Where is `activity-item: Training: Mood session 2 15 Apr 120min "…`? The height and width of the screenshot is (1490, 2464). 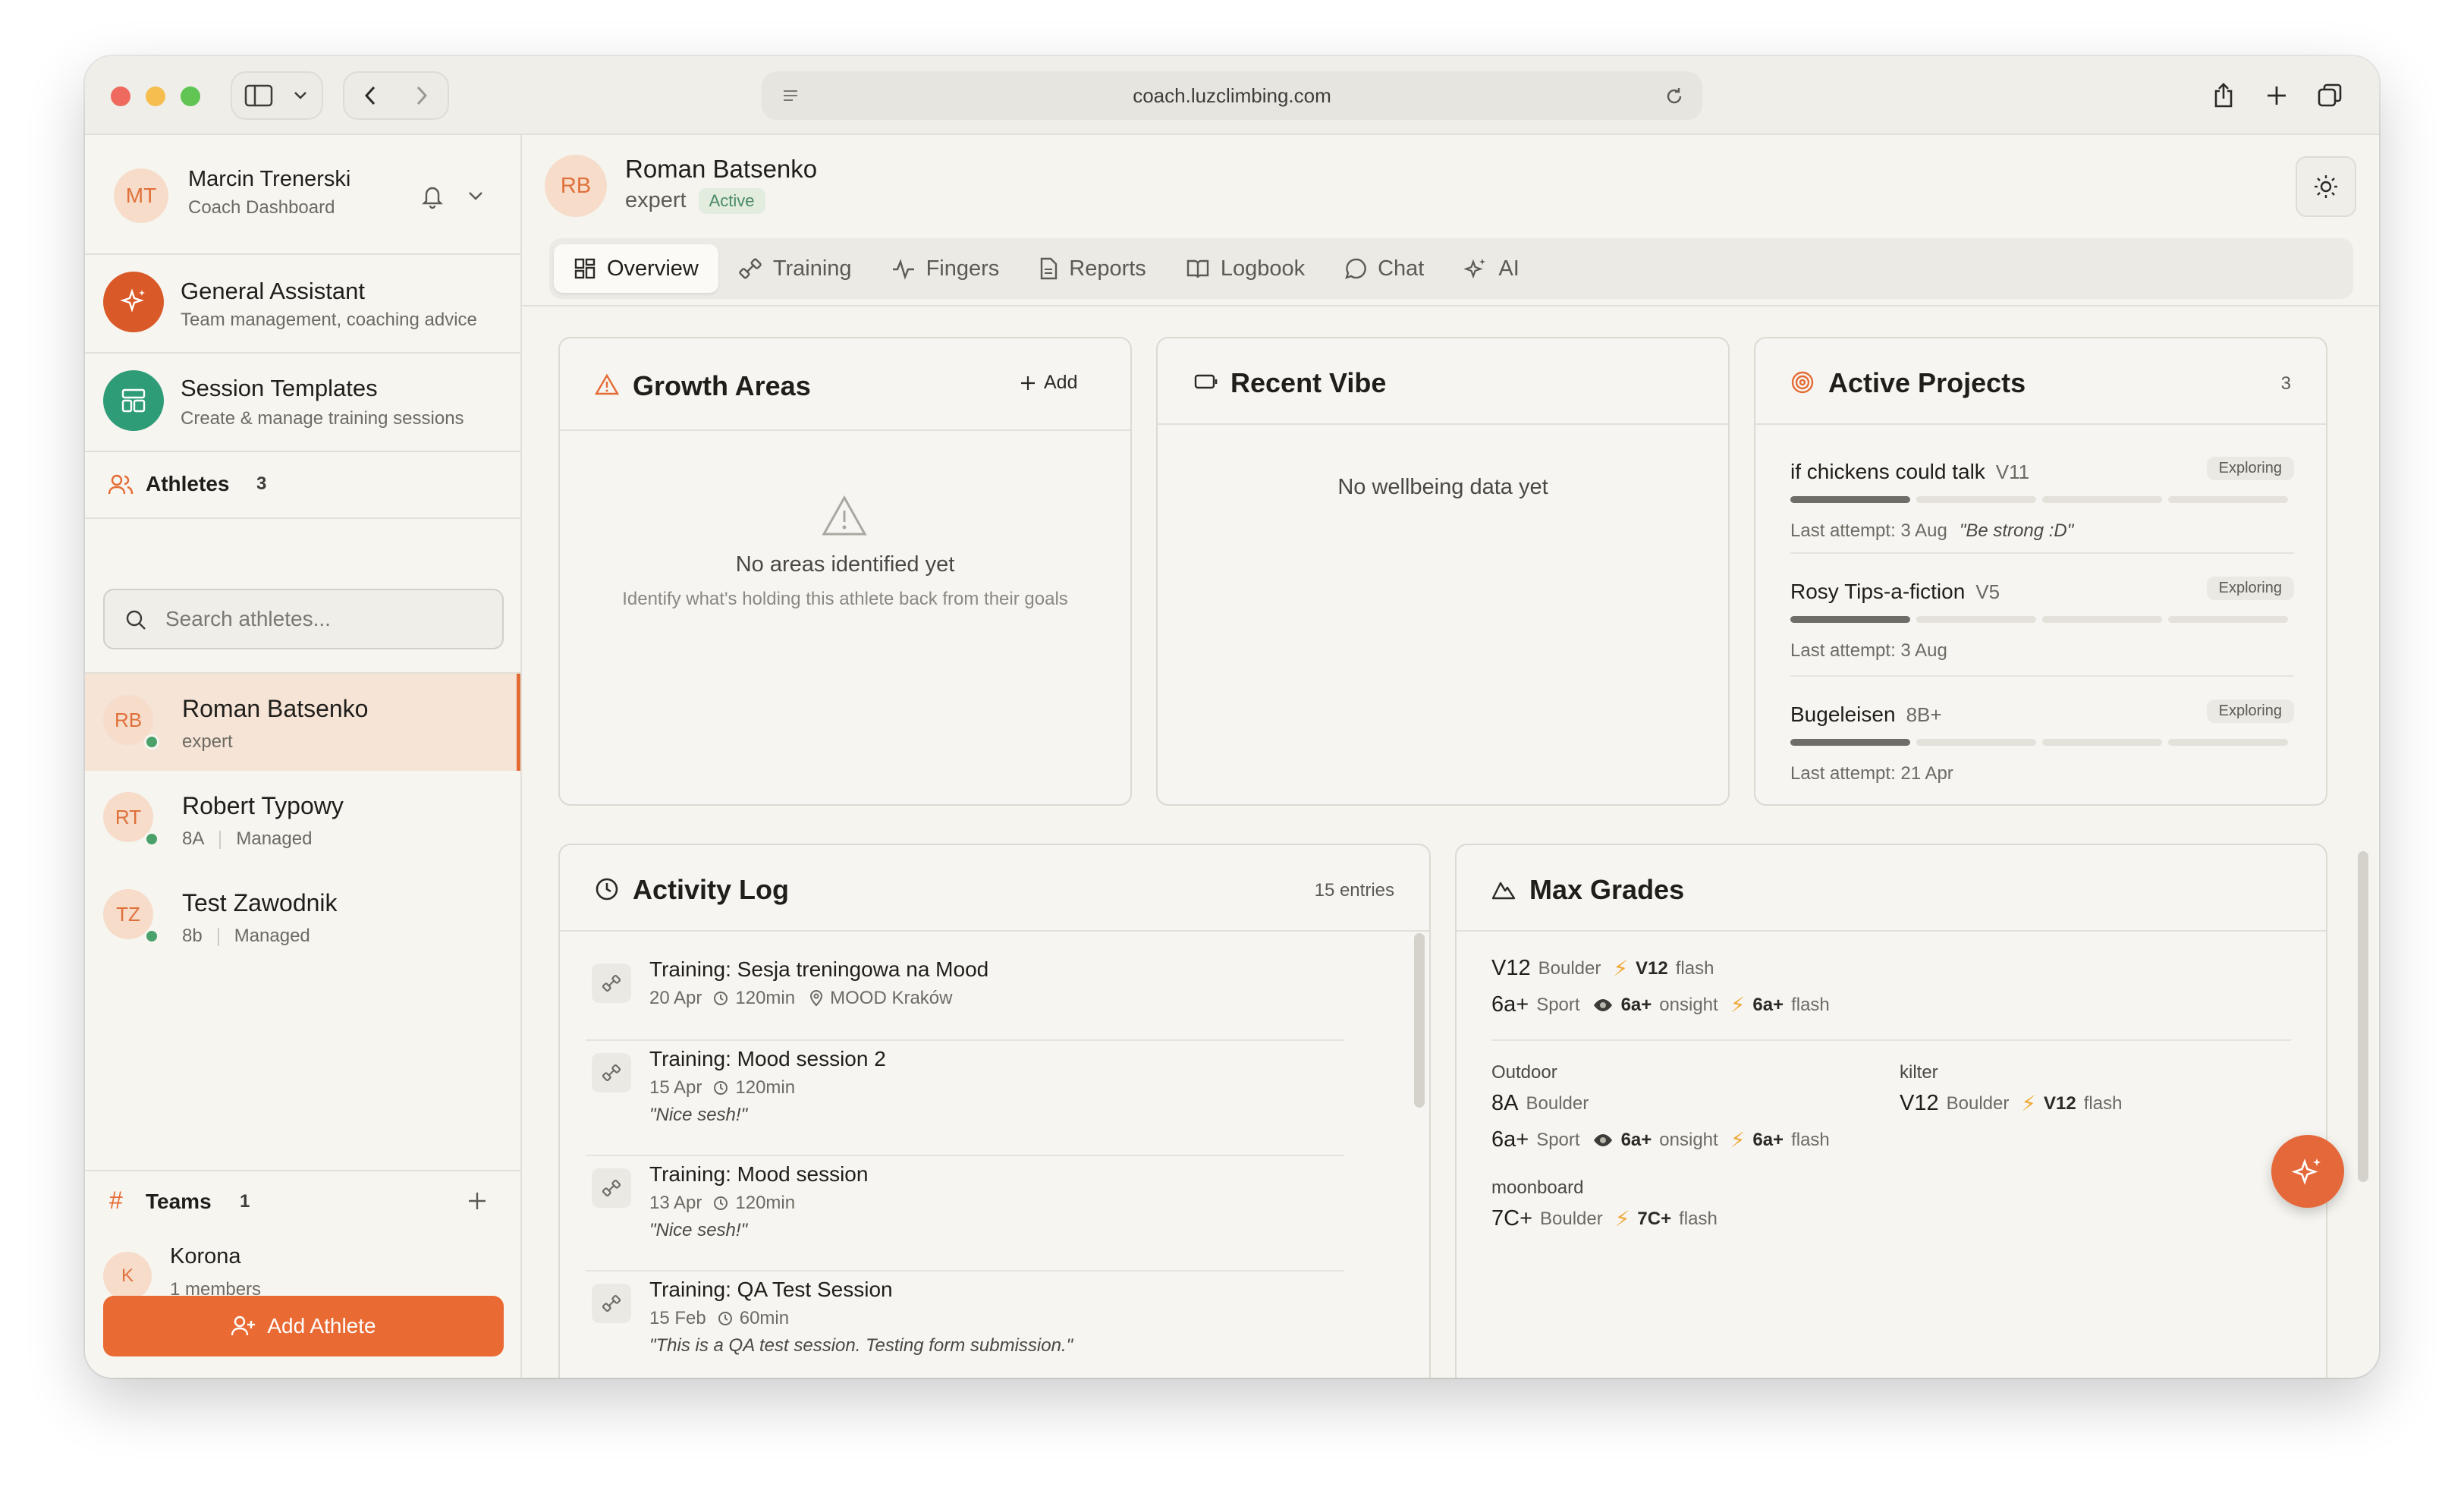
activity-item: Training: Mood session 2 15 Apr 120min "… is located at coordinates (977, 1100).